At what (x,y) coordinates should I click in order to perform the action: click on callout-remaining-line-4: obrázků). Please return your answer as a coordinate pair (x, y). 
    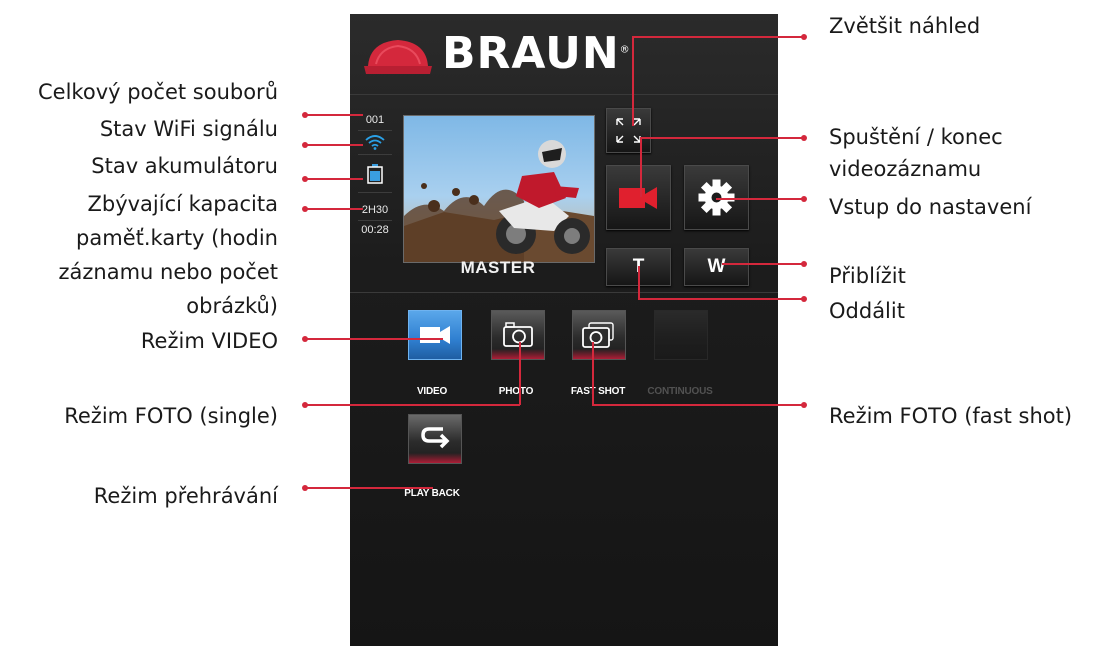
    Looking at the image, I should click on (232, 306).